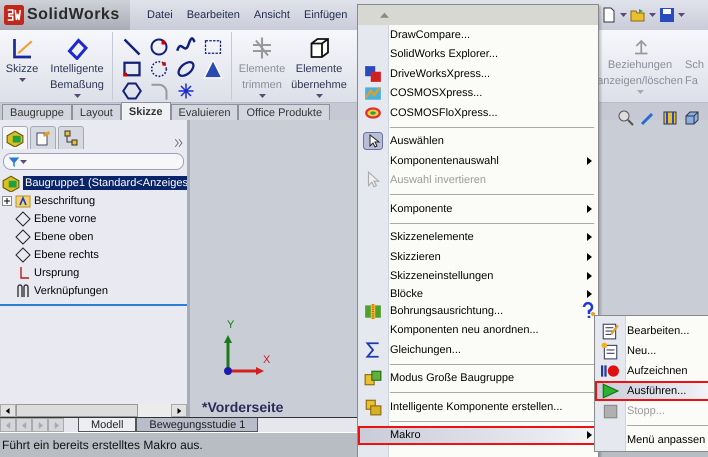  I want to click on menu-item: Einfügen, so click(325, 15).